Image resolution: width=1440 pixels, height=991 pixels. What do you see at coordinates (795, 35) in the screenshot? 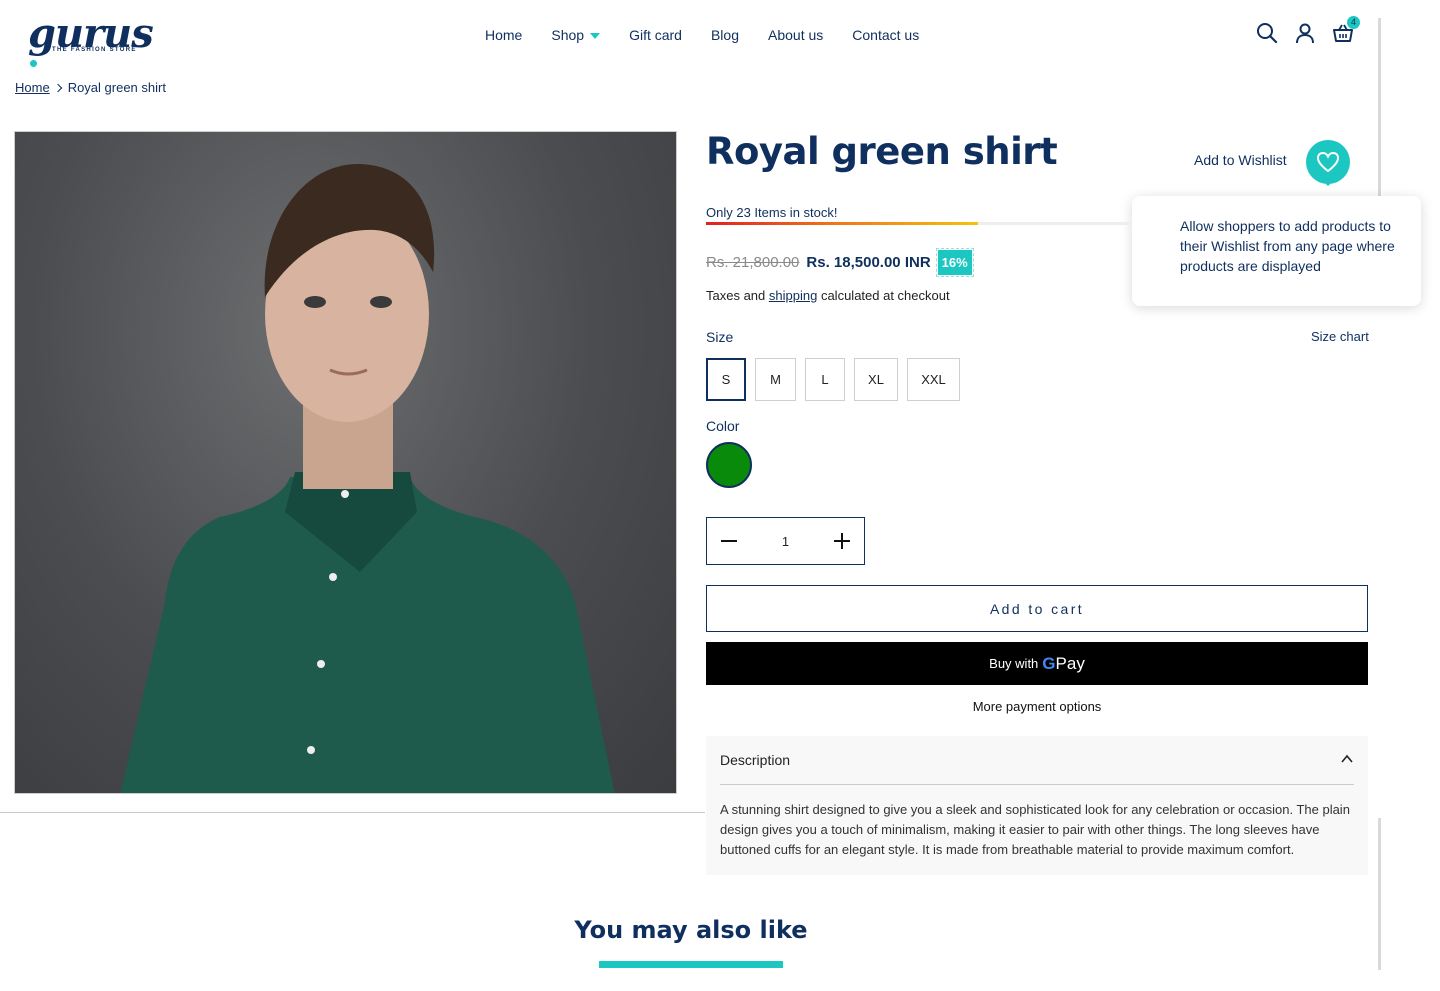
I see `nav-about-us: About us` at bounding box center [795, 35].